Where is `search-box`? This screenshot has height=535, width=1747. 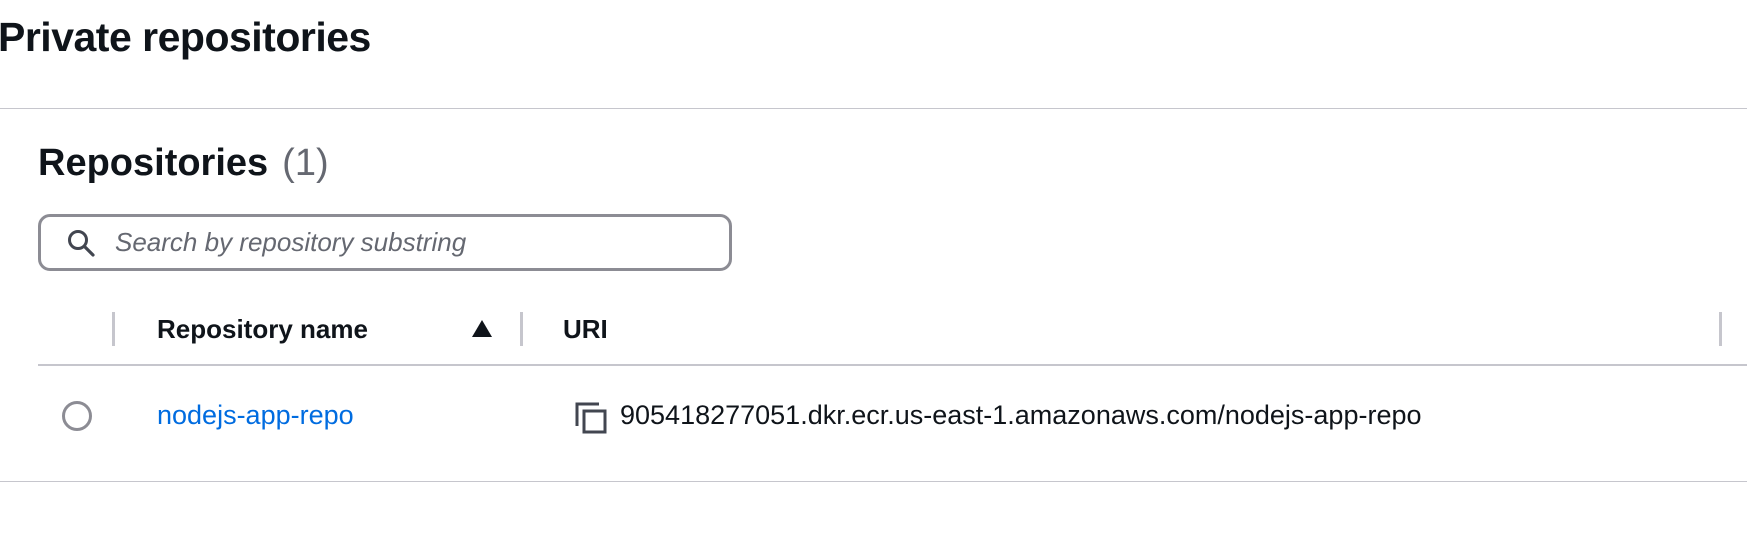 search-box is located at coordinates (385, 242).